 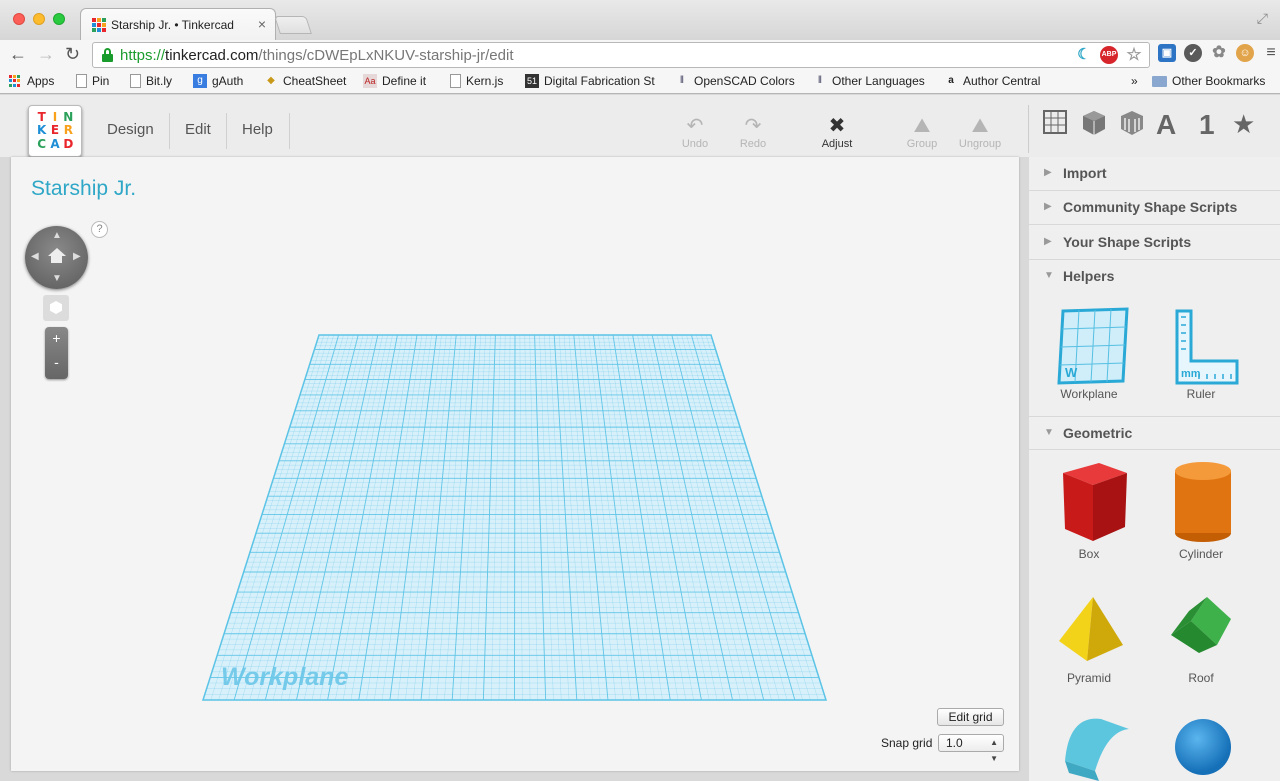 What do you see at coordinates (72, 54) in the screenshot?
I see `reload-icon: ↻` at bounding box center [72, 54].